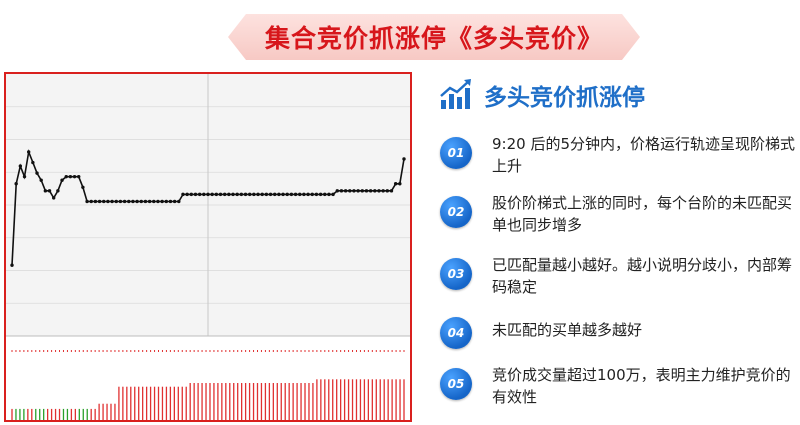 The width and height of the screenshot is (800, 425). Describe the element at coordinates (455, 94) in the screenshot. I see `bar-chart-trend-icon` at that location.